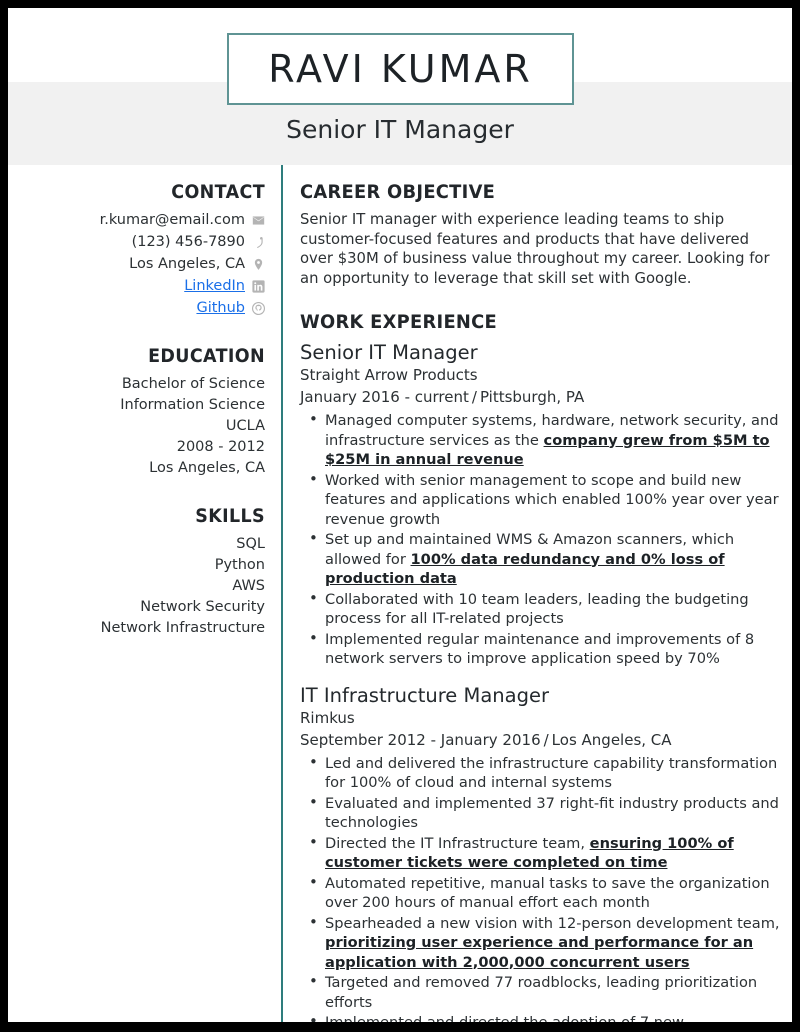 This screenshot has height=1032, width=800. What do you see at coordinates (214, 286) in the screenshot?
I see `linkedin-link: LinkedIn` at bounding box center [214, 286].